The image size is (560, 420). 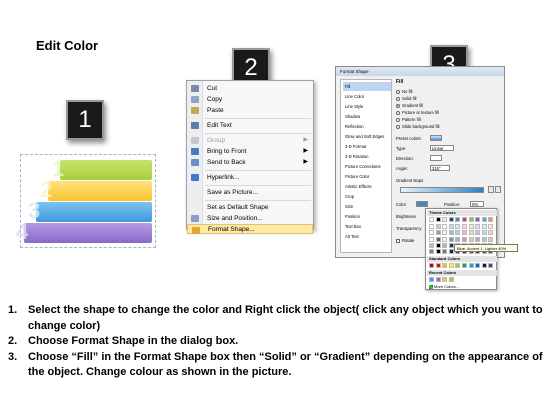 I want to click on shape-bar-3: 3, so click(x=90, y=210).